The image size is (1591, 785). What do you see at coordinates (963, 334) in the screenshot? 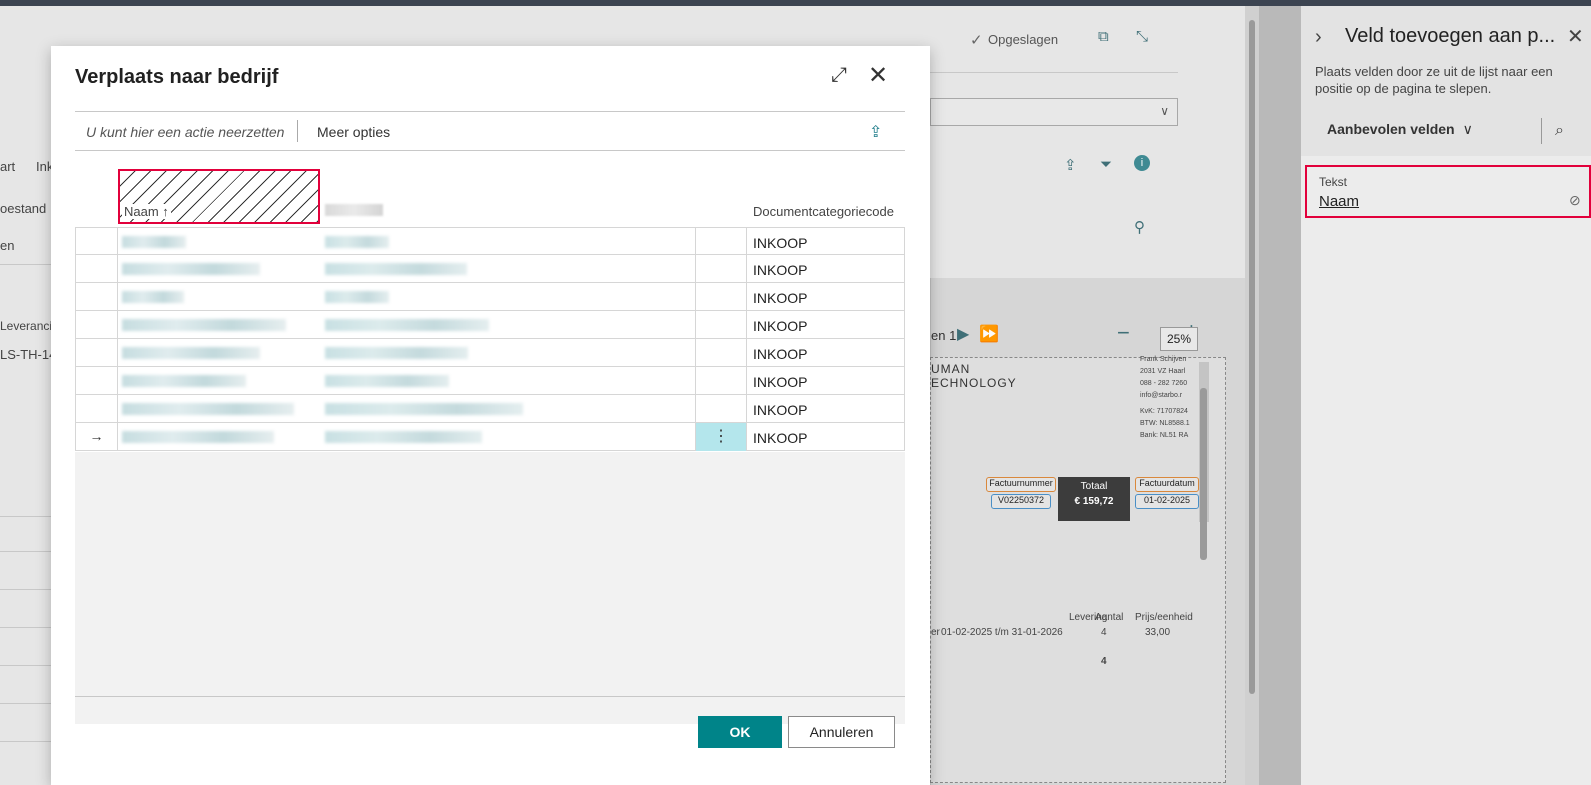
I see `next-page-icon: ▶` at bounding box center [963, 334].